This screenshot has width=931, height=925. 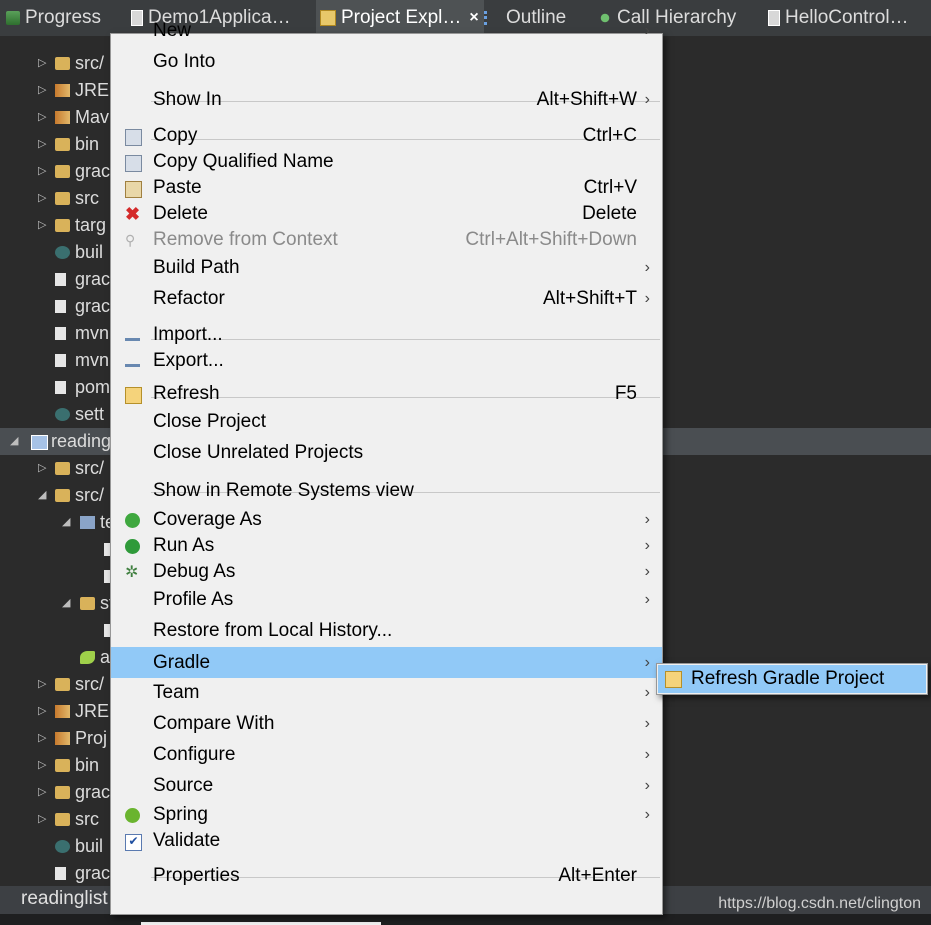 I want to click on menu-item-spring: Spring ›, so click(x=386, y=815).